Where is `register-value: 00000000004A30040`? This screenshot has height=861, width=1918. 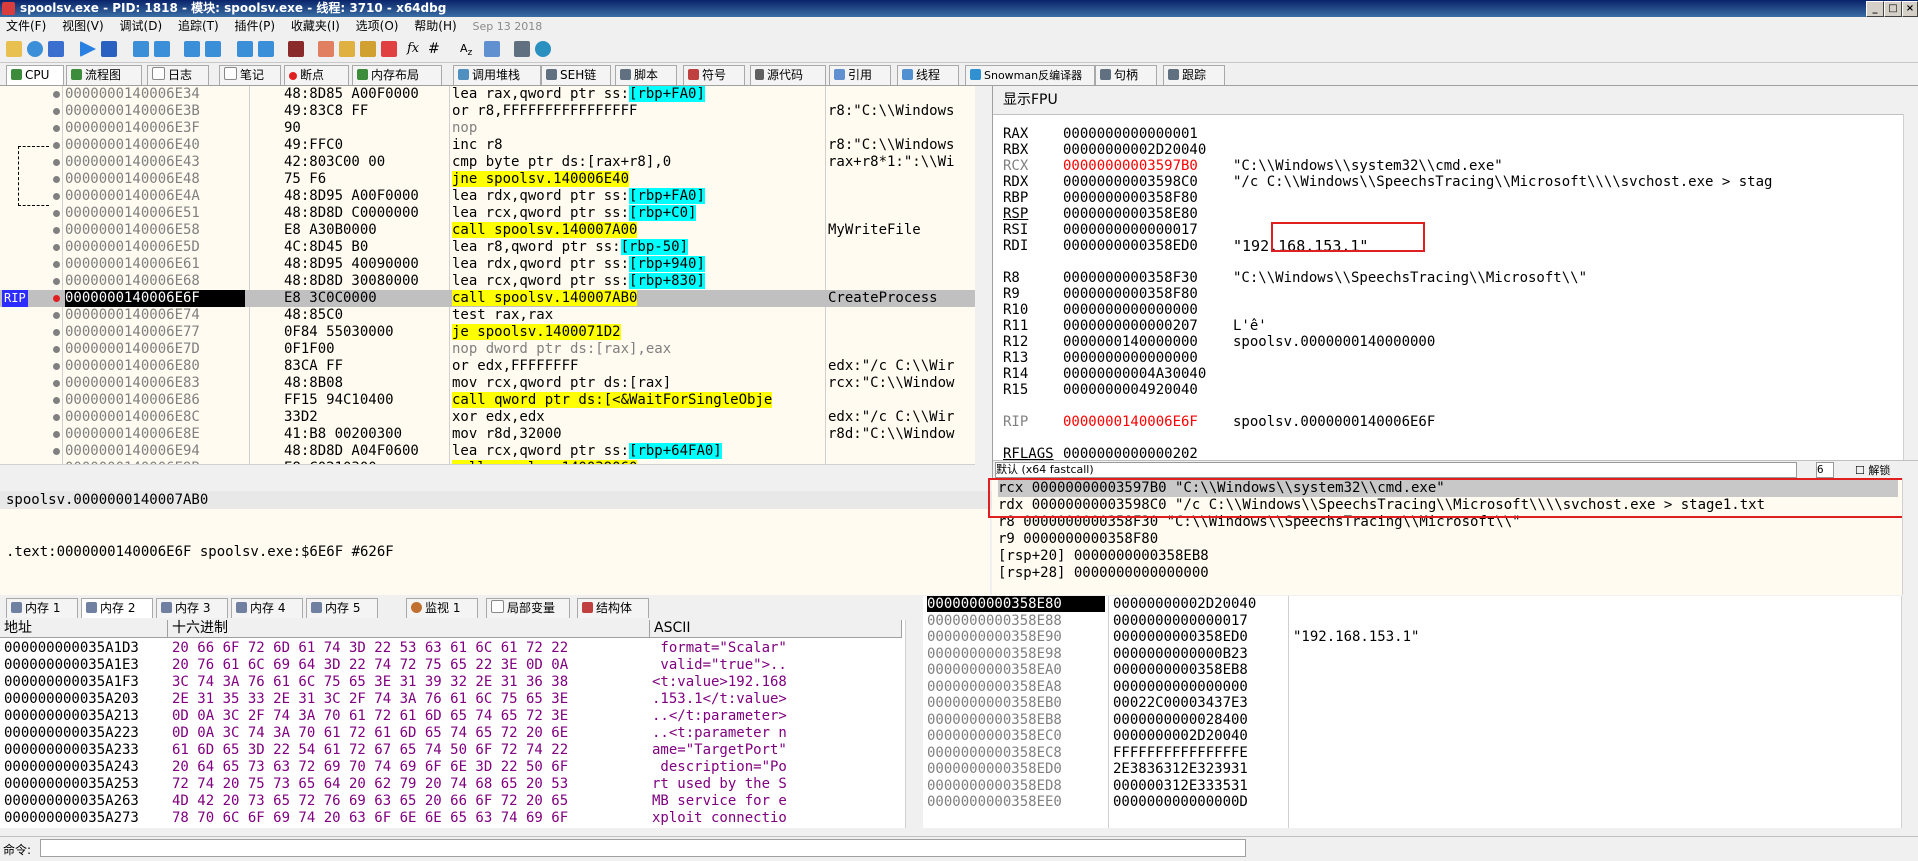
register-value: 00000000004A30040 is located at coordinates (1134, 374).